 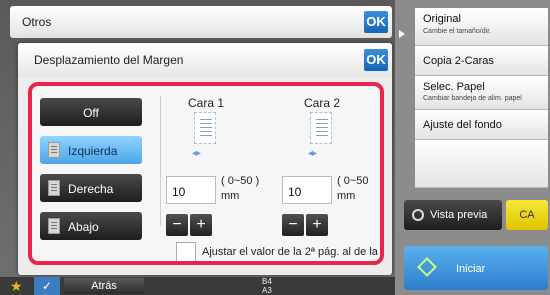 What do you see at coordinates (201, 22) in the screenshot?
I see `otros-header: Otros OK` at bounding box center [201, 22].